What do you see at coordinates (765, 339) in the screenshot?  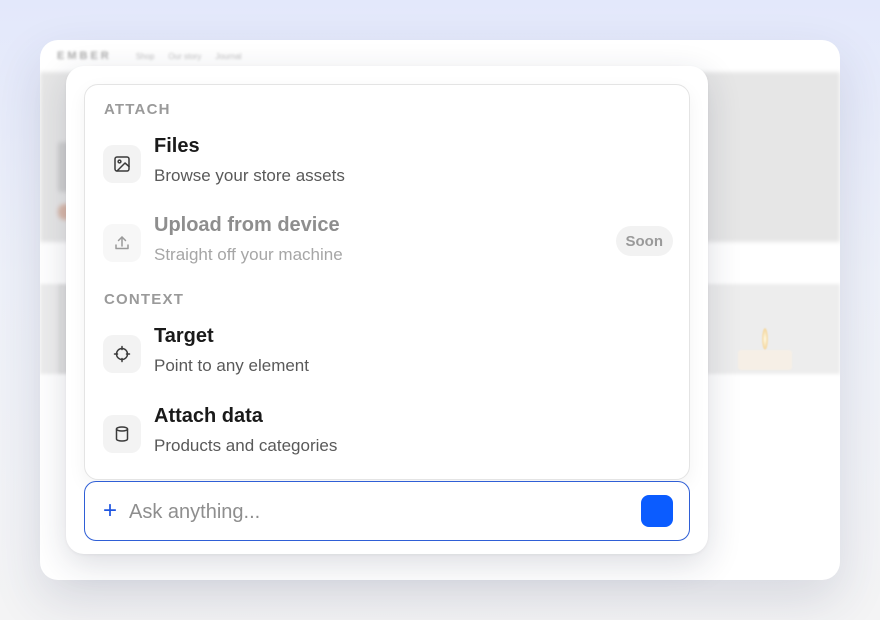 I see `candle-flame` at bounding box center [765, 339].